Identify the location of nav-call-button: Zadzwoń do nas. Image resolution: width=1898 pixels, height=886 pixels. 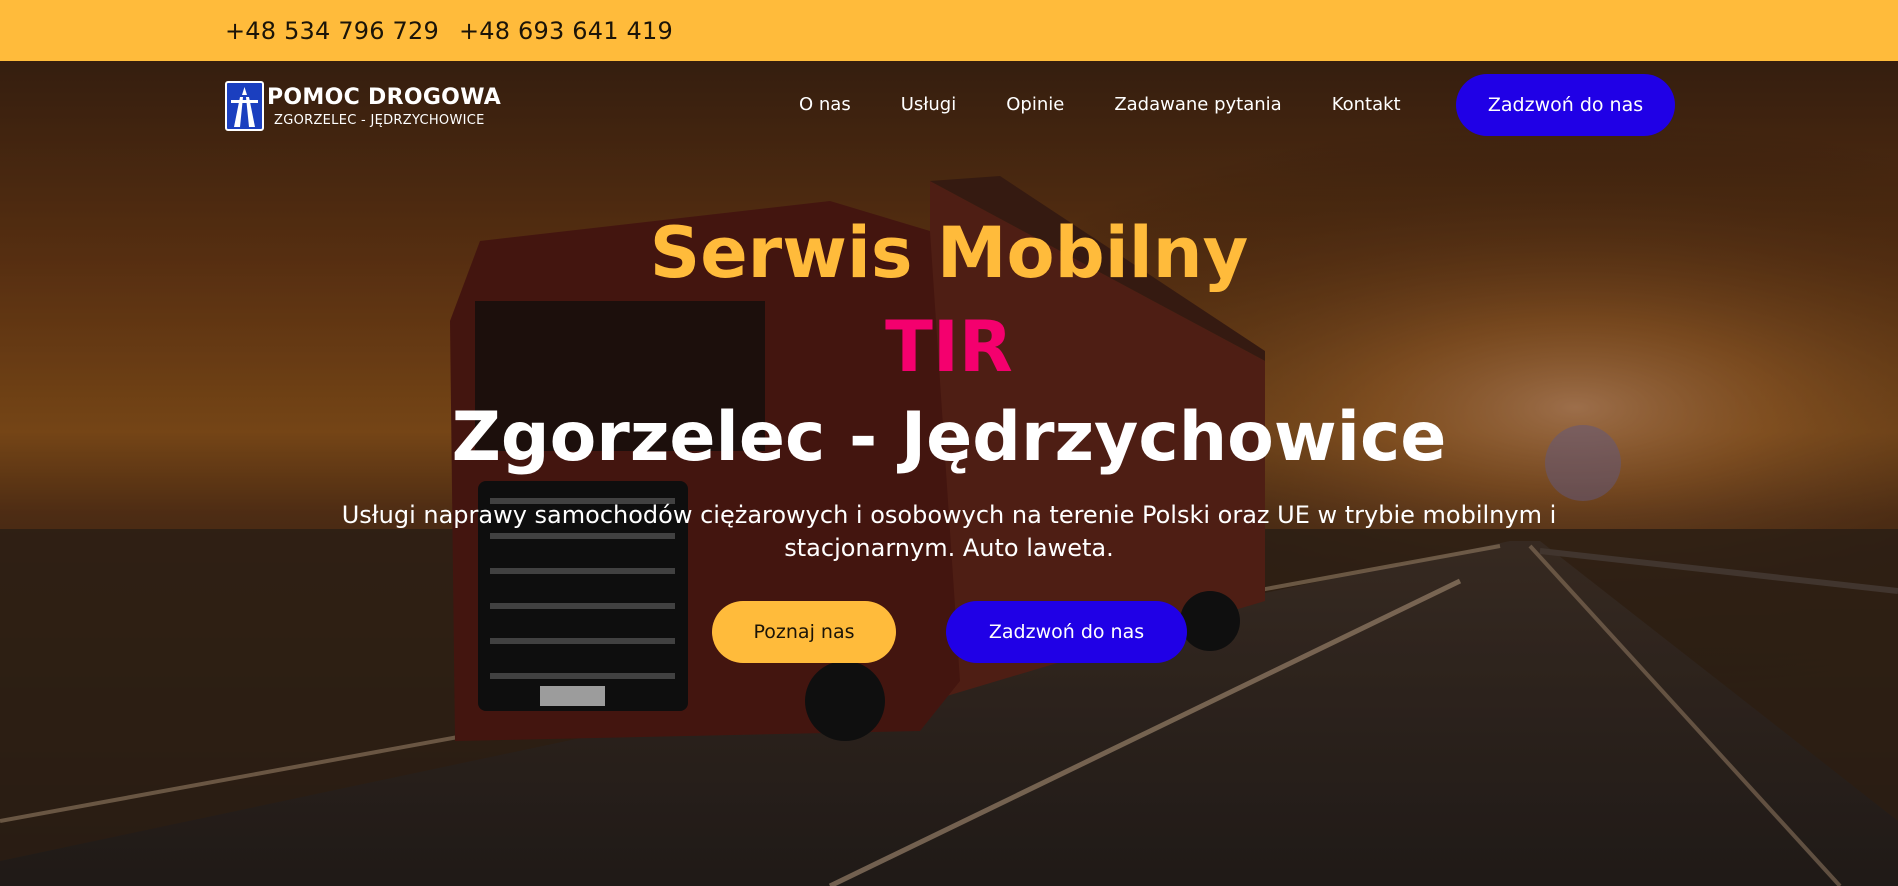
(1565, 105).